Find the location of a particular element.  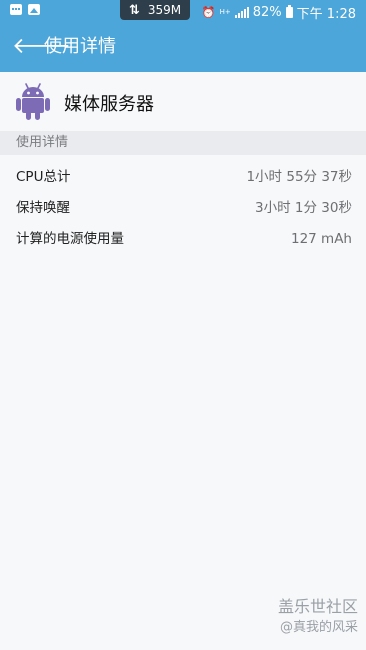

back-arrow-icon: 🡐 is located at coordinates (41, 47).